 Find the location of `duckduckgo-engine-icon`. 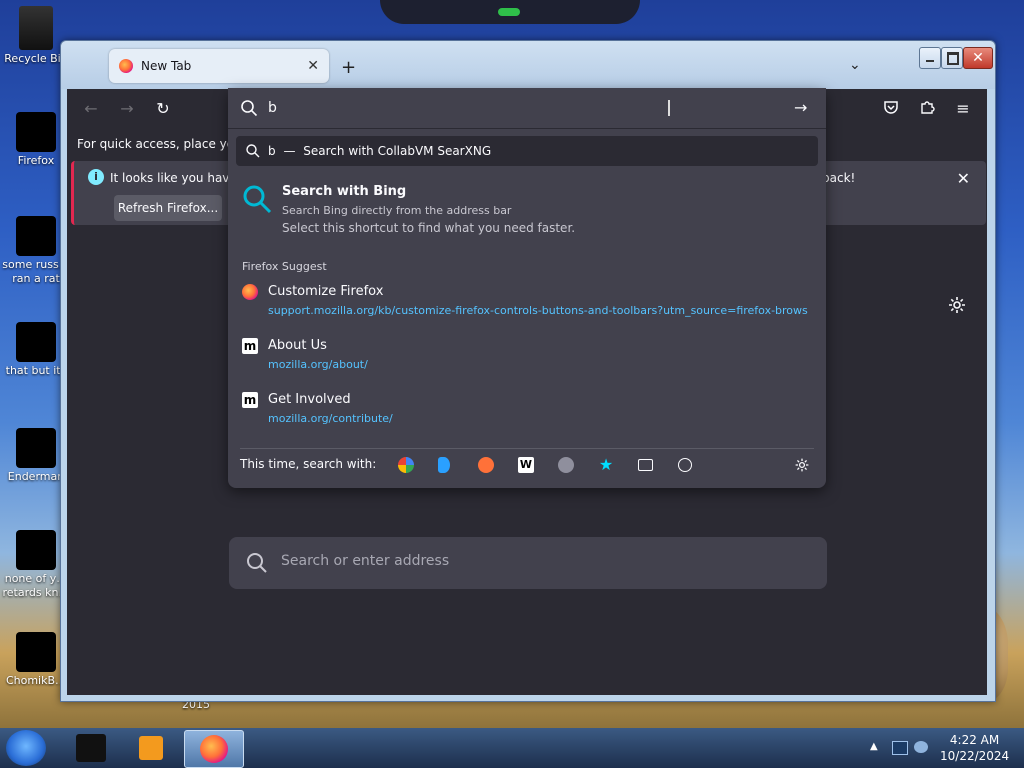

duckduckgo-engine-icon is located at coordinates (486, 465).